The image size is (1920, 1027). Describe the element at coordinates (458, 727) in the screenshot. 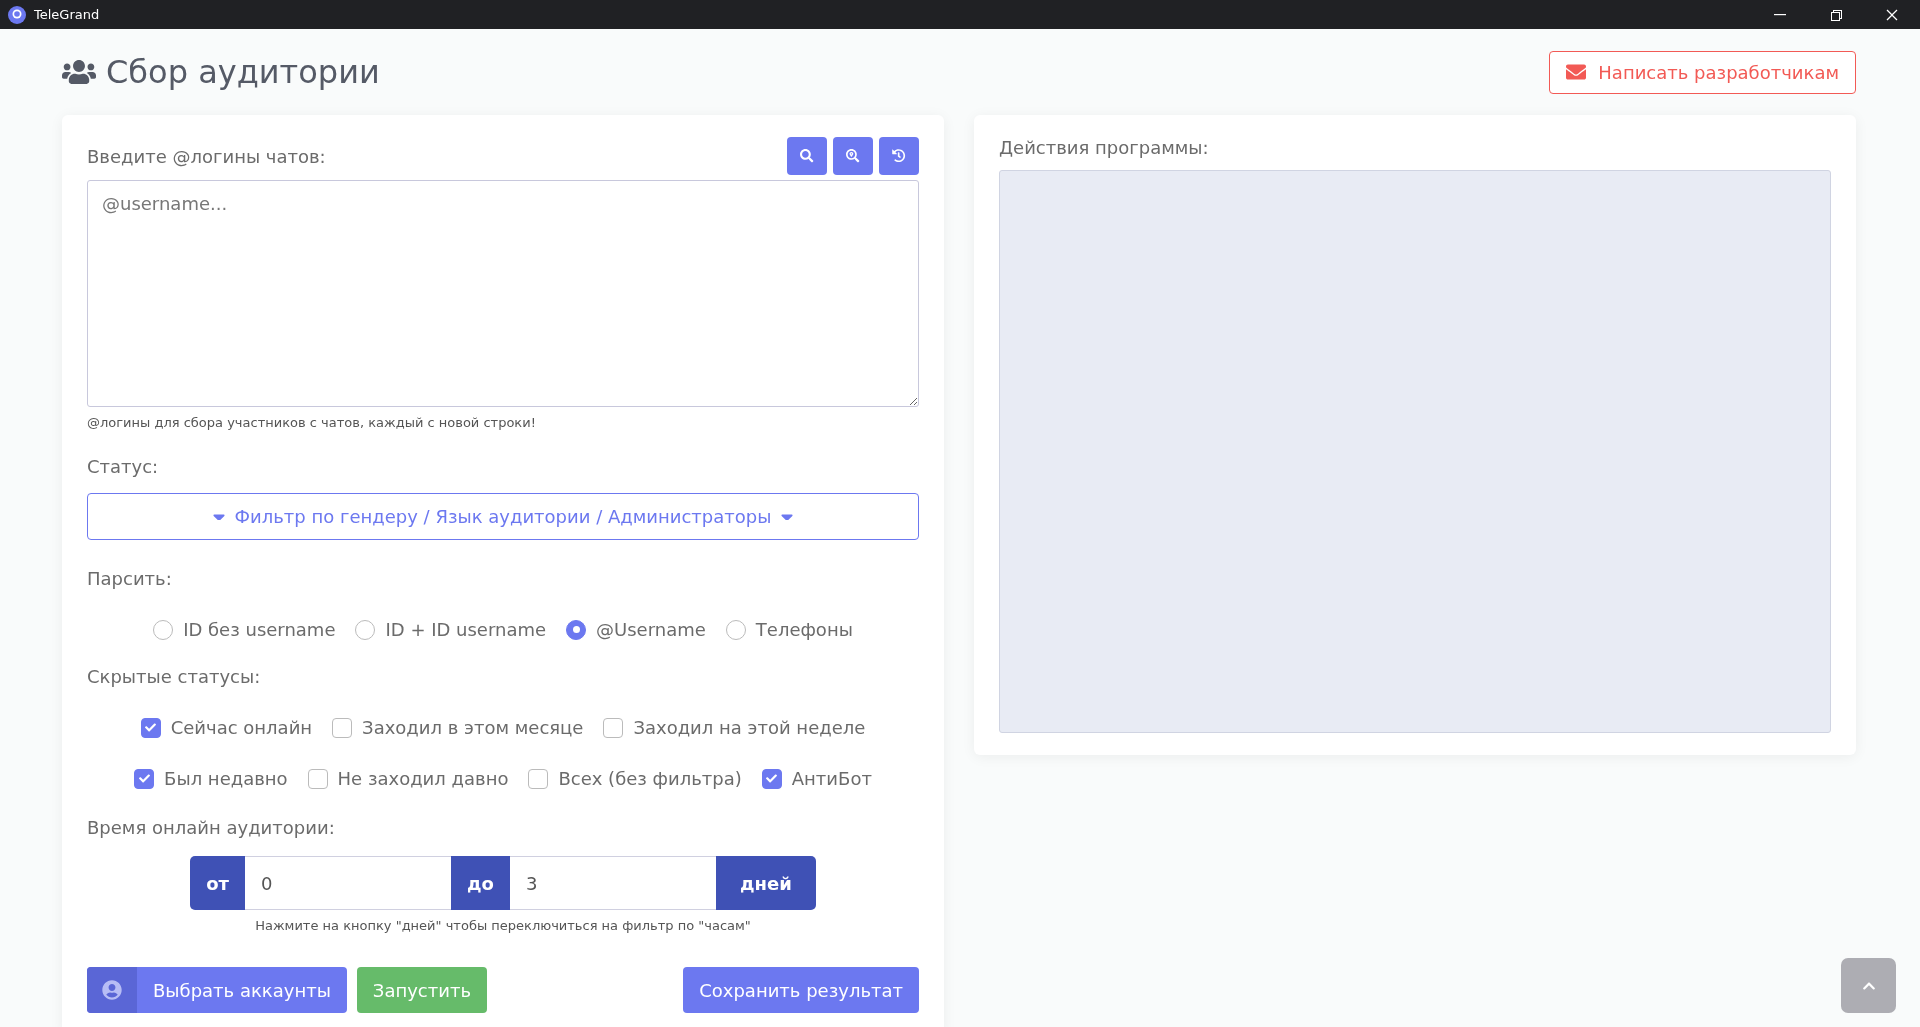

I see `checkbox-option: Заходил в этом месяце` at that location.